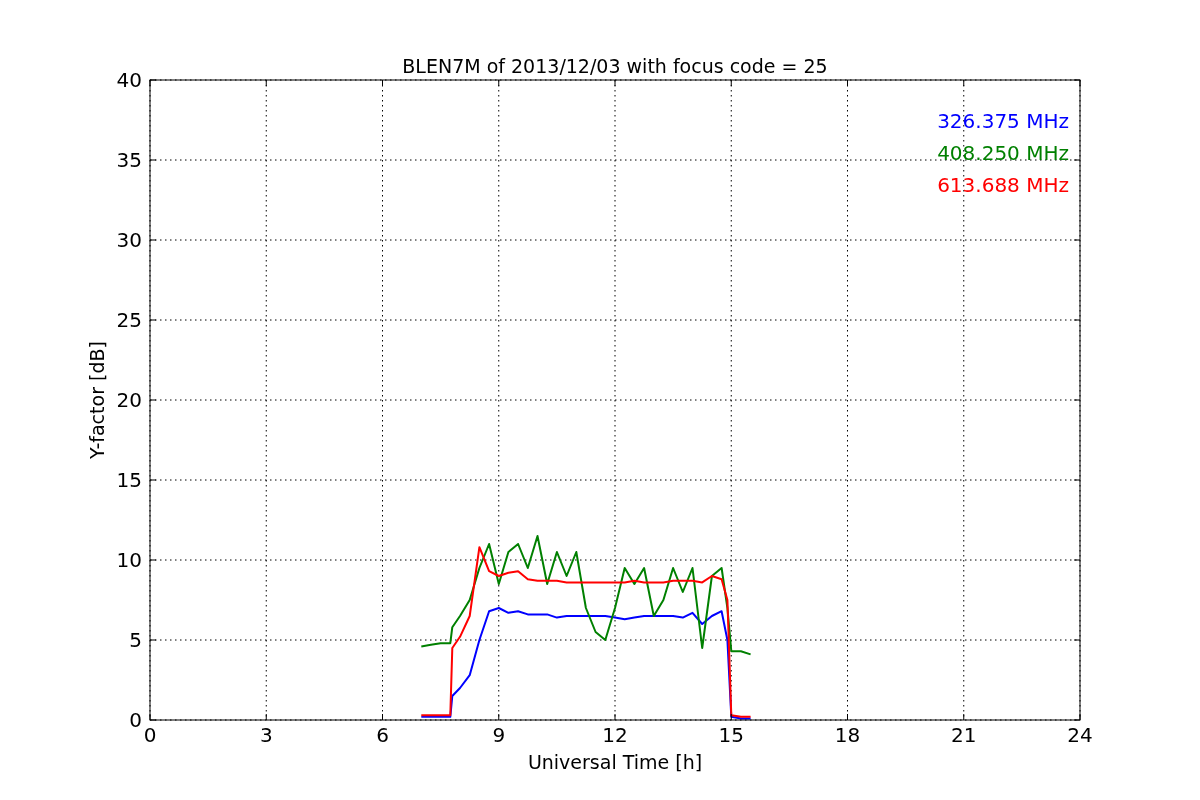 The image size is (1200, 800). What do you see at coordinates (1003, 121) in the screenshot?
I see `legend-label: 326.375 MHz` at bounding box center [1003, 121].